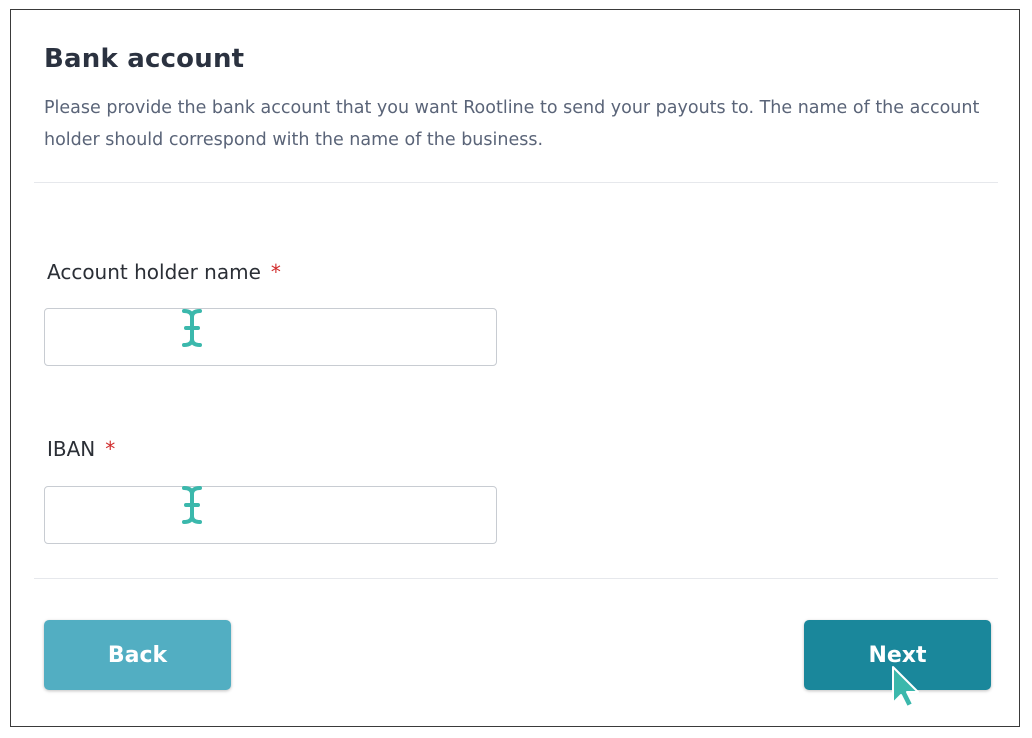 The height and width of the screenshot is (738, 1032). I want to click on account-holder-name-input, so click(270, 337).